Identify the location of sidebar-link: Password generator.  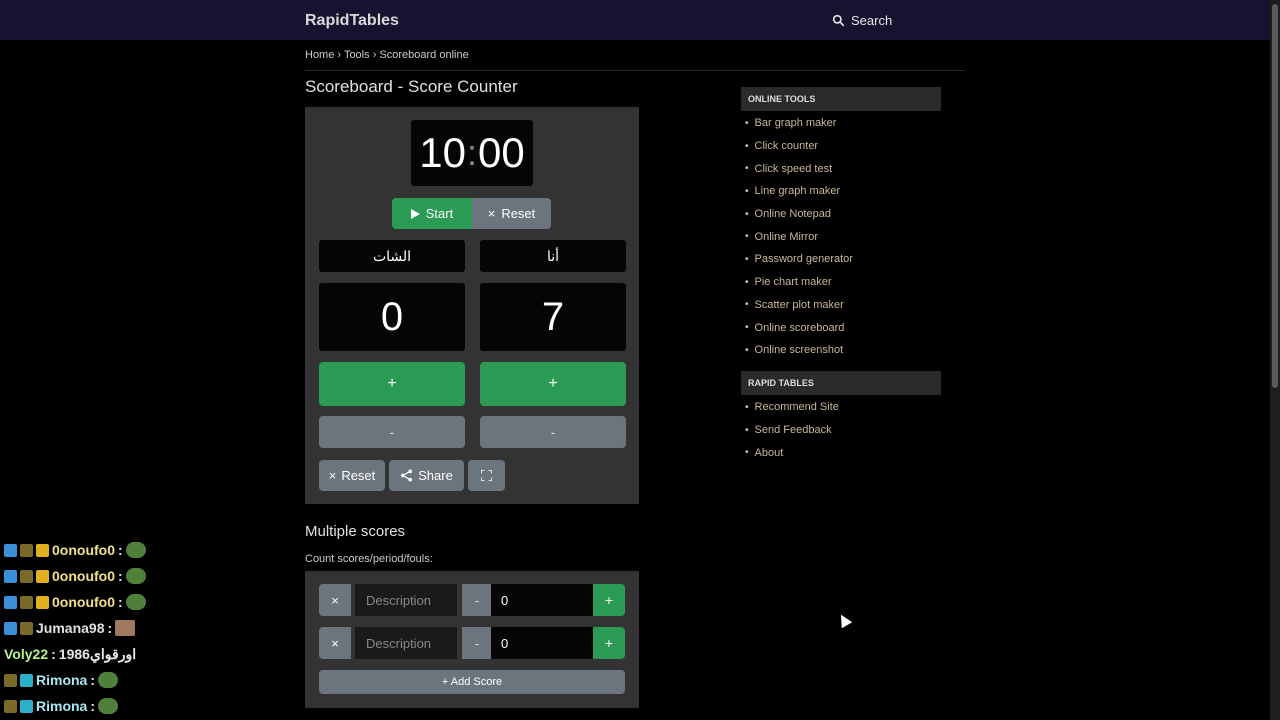
(799, 259).